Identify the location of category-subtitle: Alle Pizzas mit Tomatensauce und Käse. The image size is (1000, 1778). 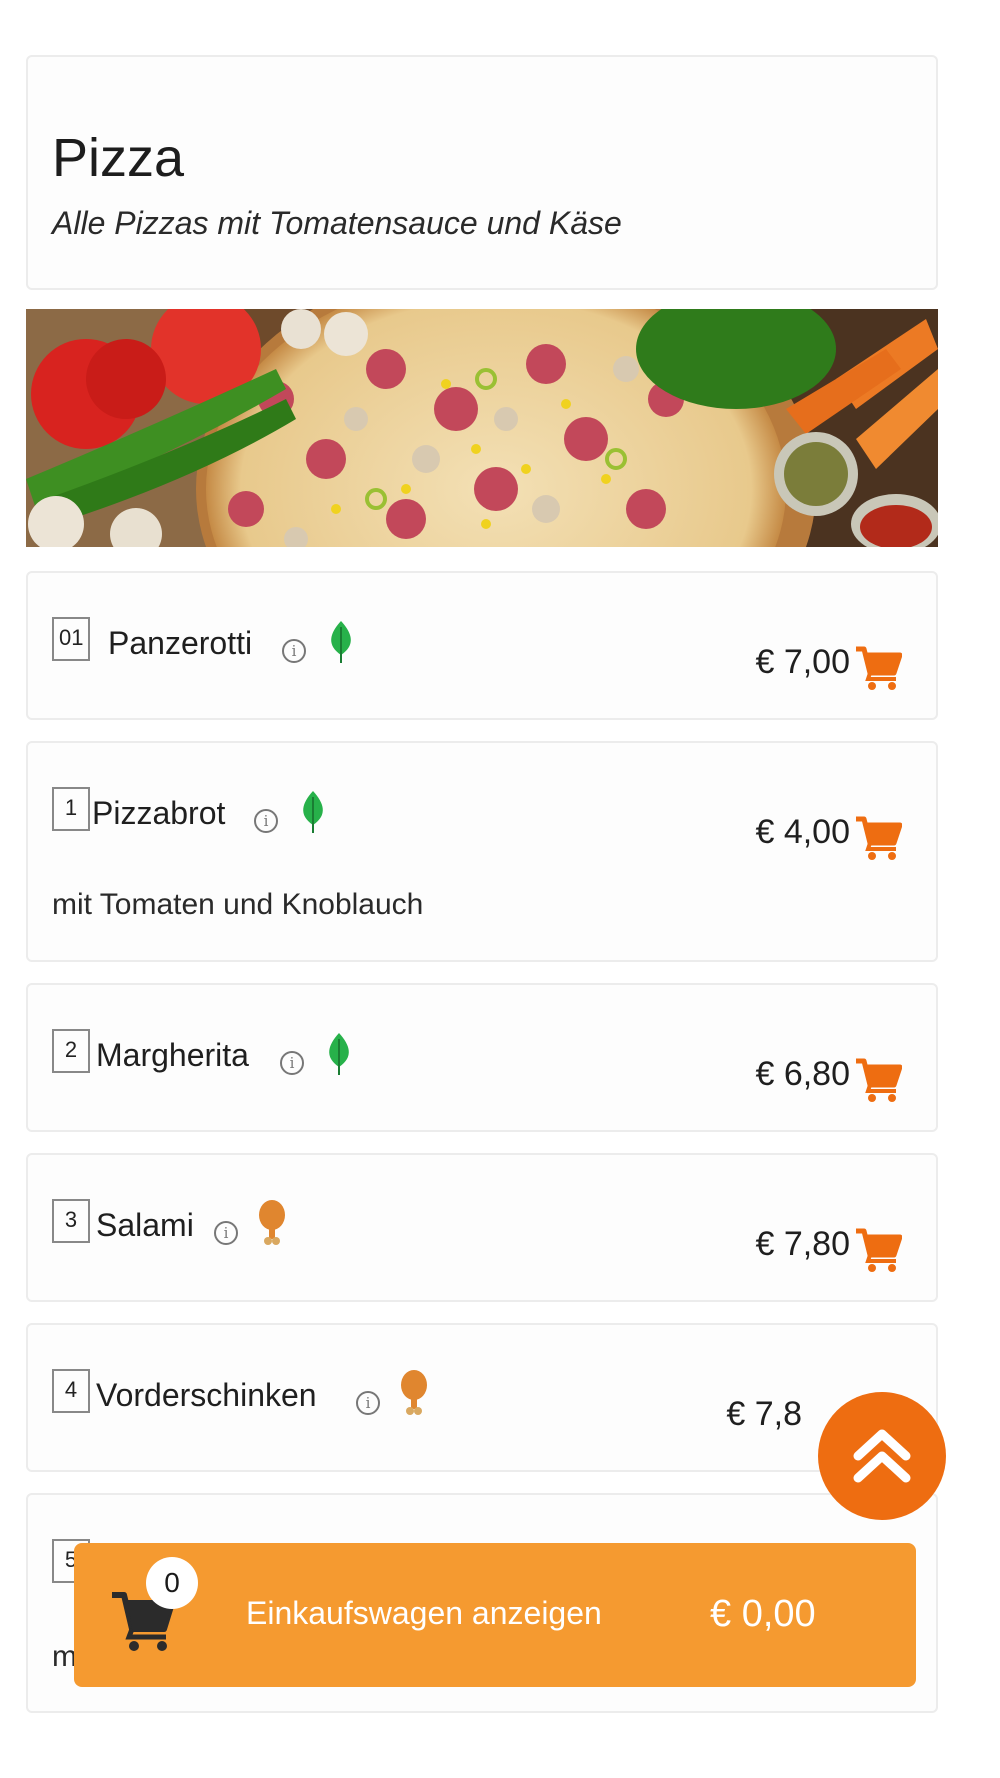
(337, 223).